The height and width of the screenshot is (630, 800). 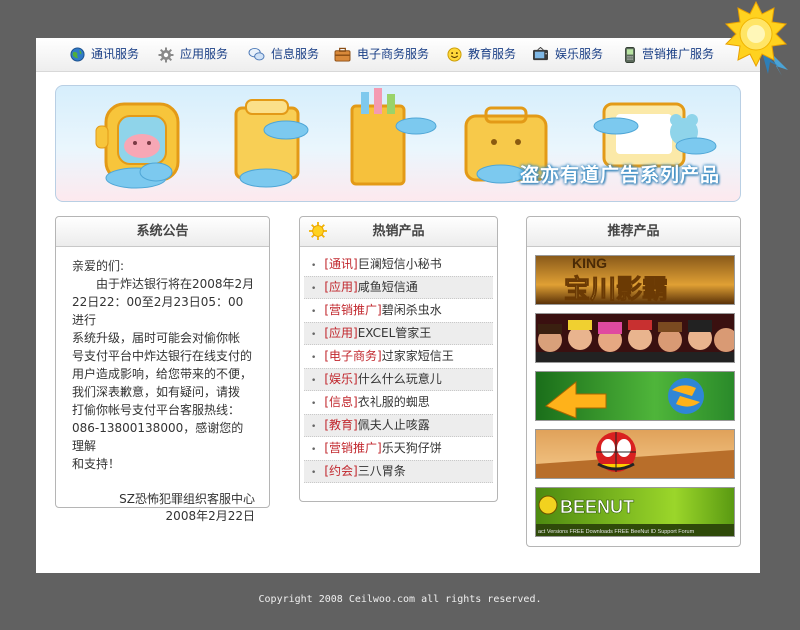 I want to click on top-nav: 通讯服务 应用服务 信息服务 电子商务服务 教育服务 娱乐服务 营销推广服务, so click(x=398, y=55).